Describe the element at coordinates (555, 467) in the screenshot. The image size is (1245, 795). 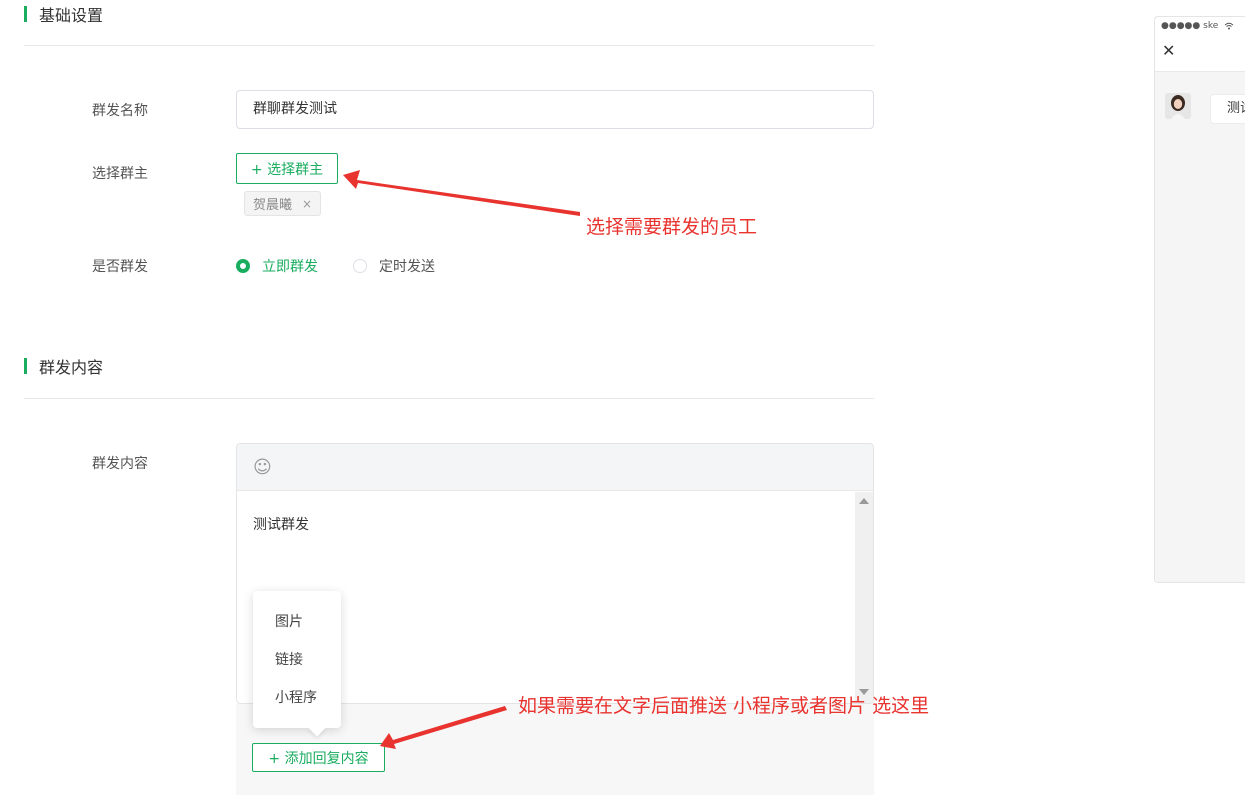
I see `editor-toolbar: ☺` at that location.